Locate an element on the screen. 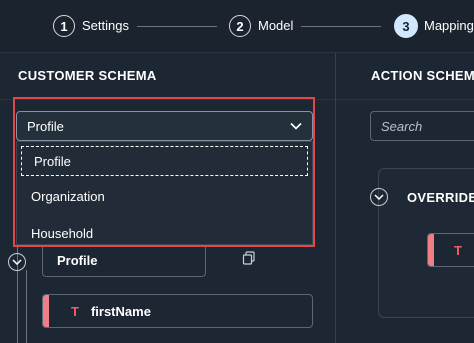 The height and width of the screenshot is (343, 474). header-divider is located at coordinates (405, 99).